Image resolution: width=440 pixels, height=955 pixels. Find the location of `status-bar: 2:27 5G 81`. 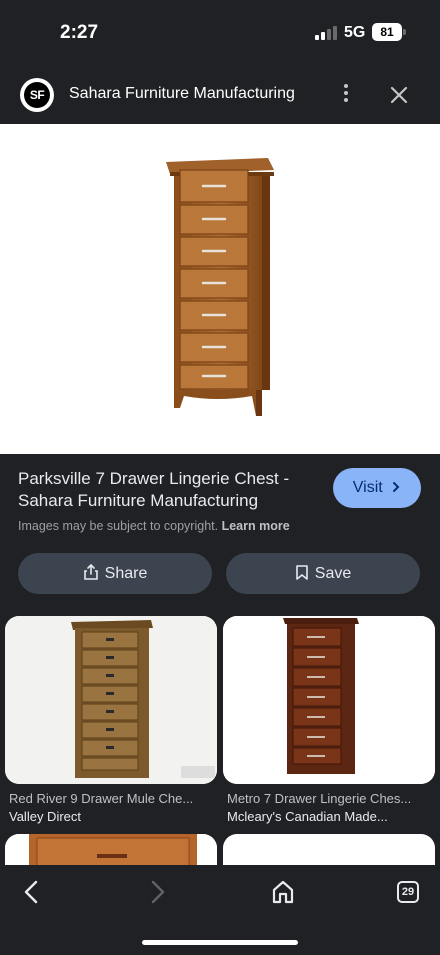

status-bar: 2:27 5G 81 is located at coordinates (220, 32).